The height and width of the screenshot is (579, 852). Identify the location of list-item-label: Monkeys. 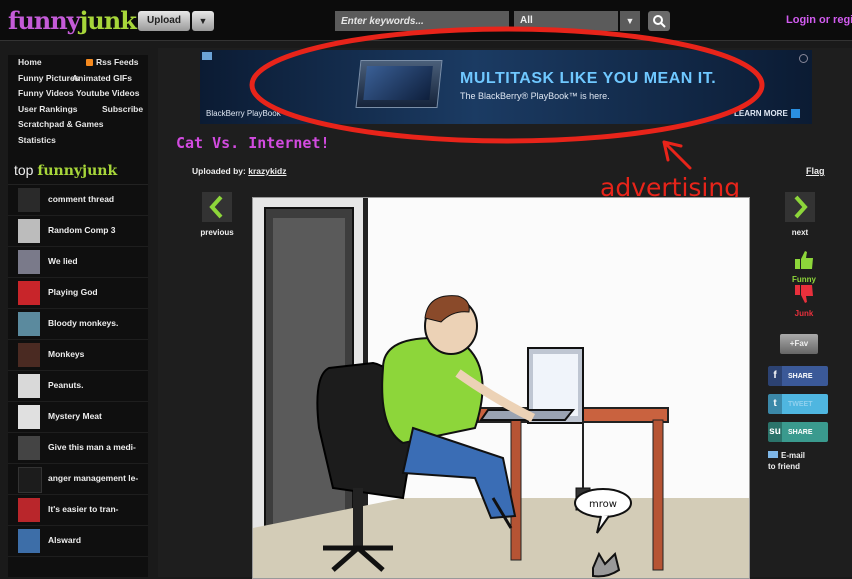
(66, 354).